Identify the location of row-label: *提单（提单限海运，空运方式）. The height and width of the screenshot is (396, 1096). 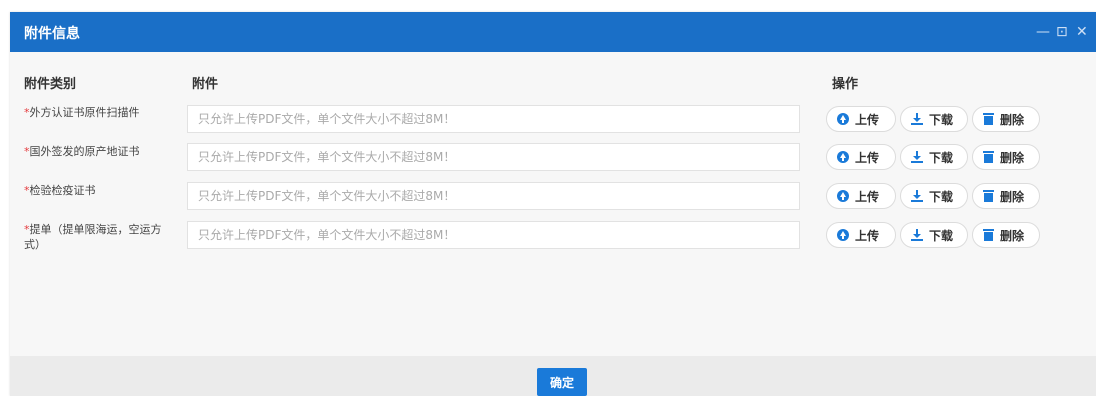
(99, 237).